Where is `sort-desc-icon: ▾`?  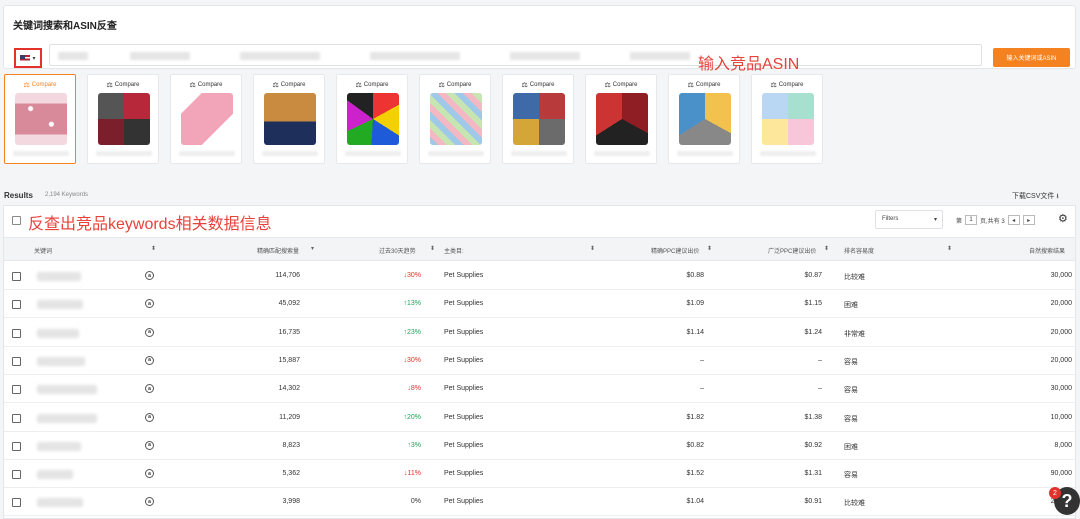
sort-desc-icon: ▾ is located at coordinates (312, 248).